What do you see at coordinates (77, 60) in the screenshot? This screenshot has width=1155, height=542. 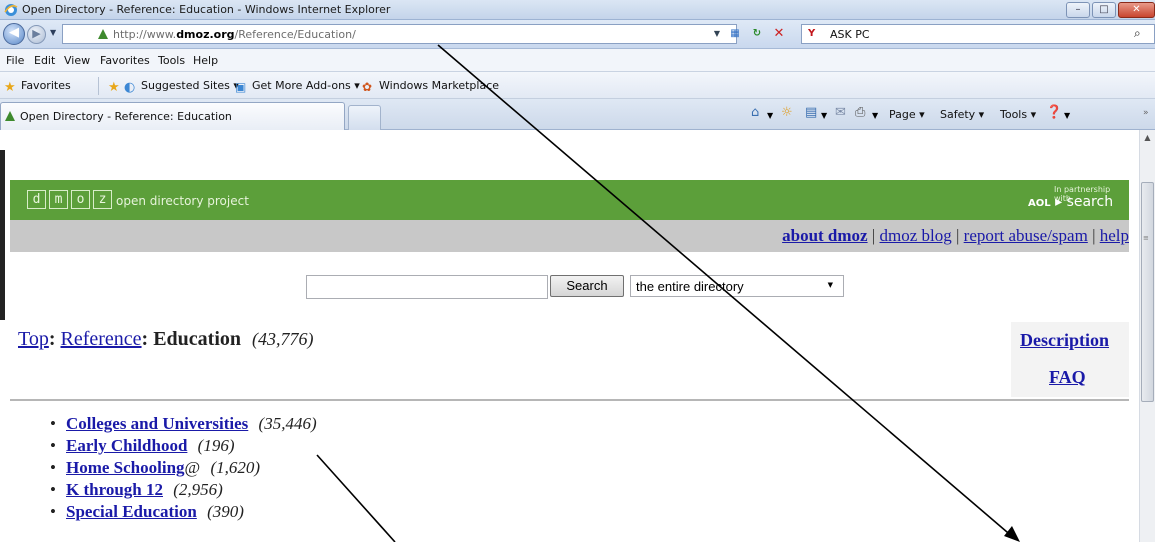 I see `menu-view: View` at bounding box center [77, 60].